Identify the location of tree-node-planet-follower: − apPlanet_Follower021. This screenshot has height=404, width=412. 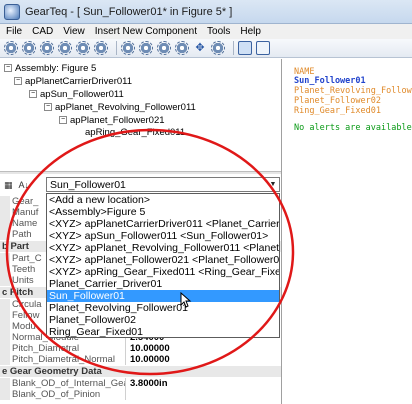
(112, 120).